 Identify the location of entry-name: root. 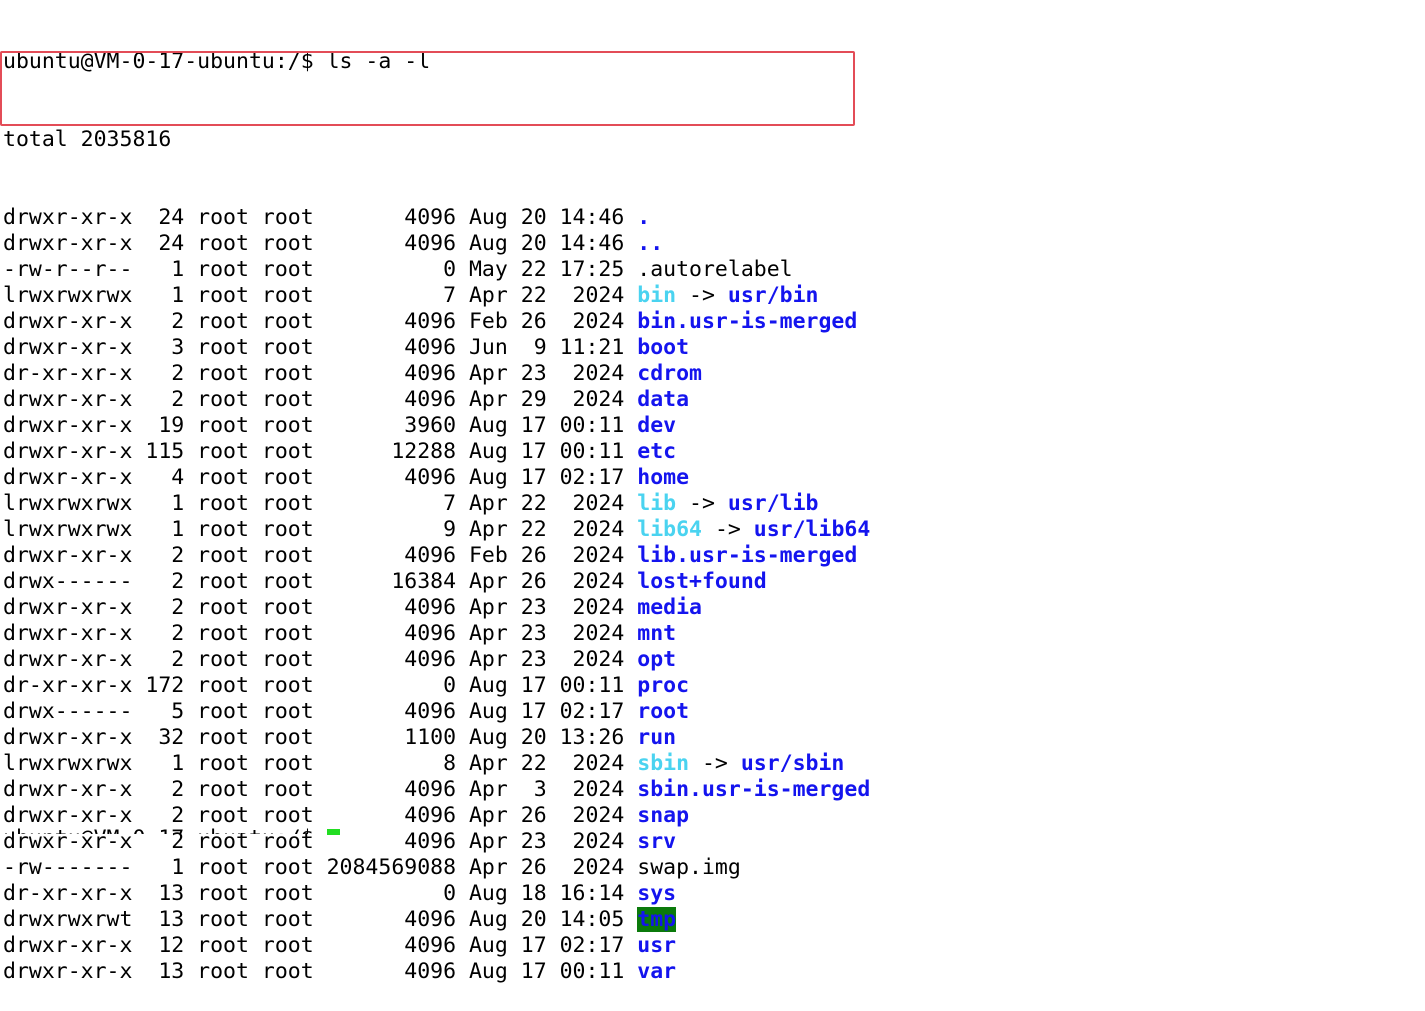
(663, 711).